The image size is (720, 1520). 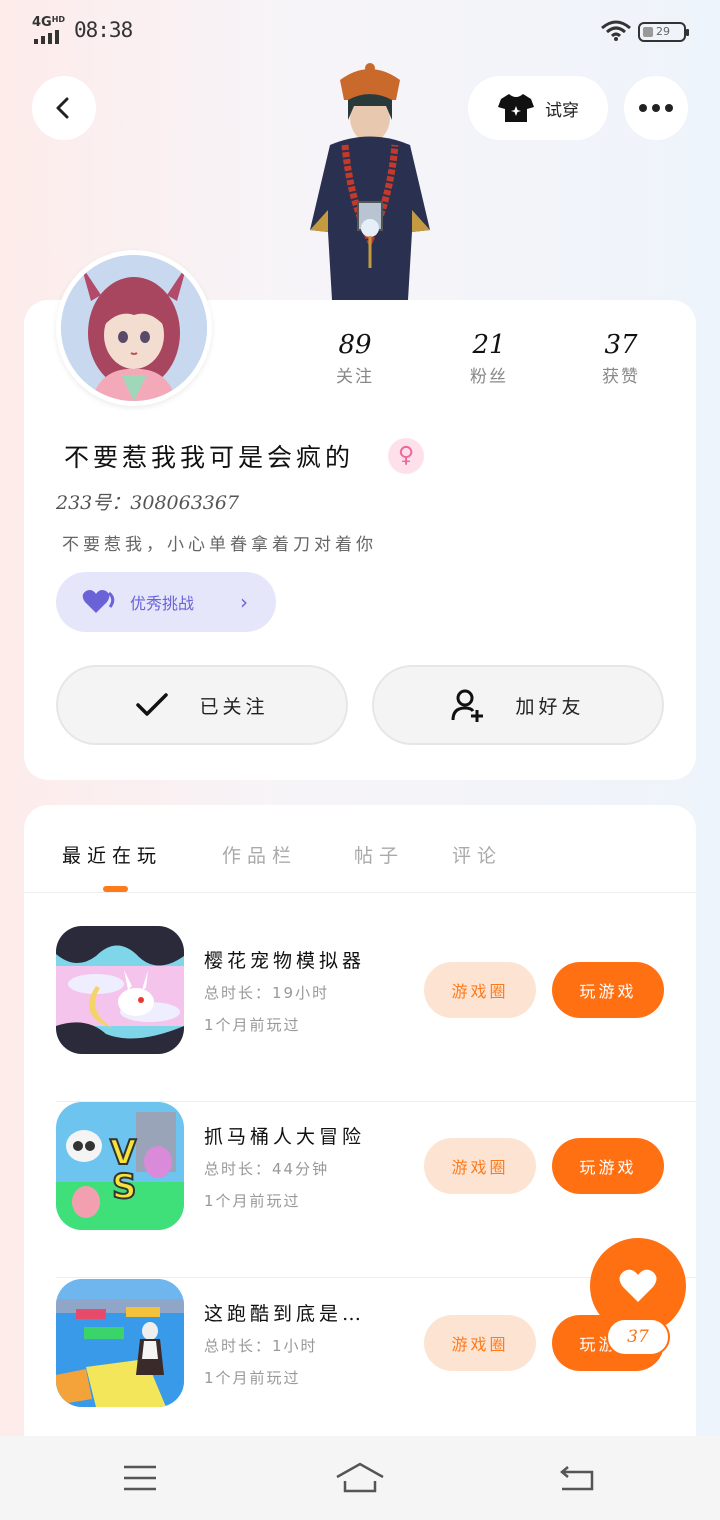 I want to click on system-nav-bar, so click(x=360, y=1478).